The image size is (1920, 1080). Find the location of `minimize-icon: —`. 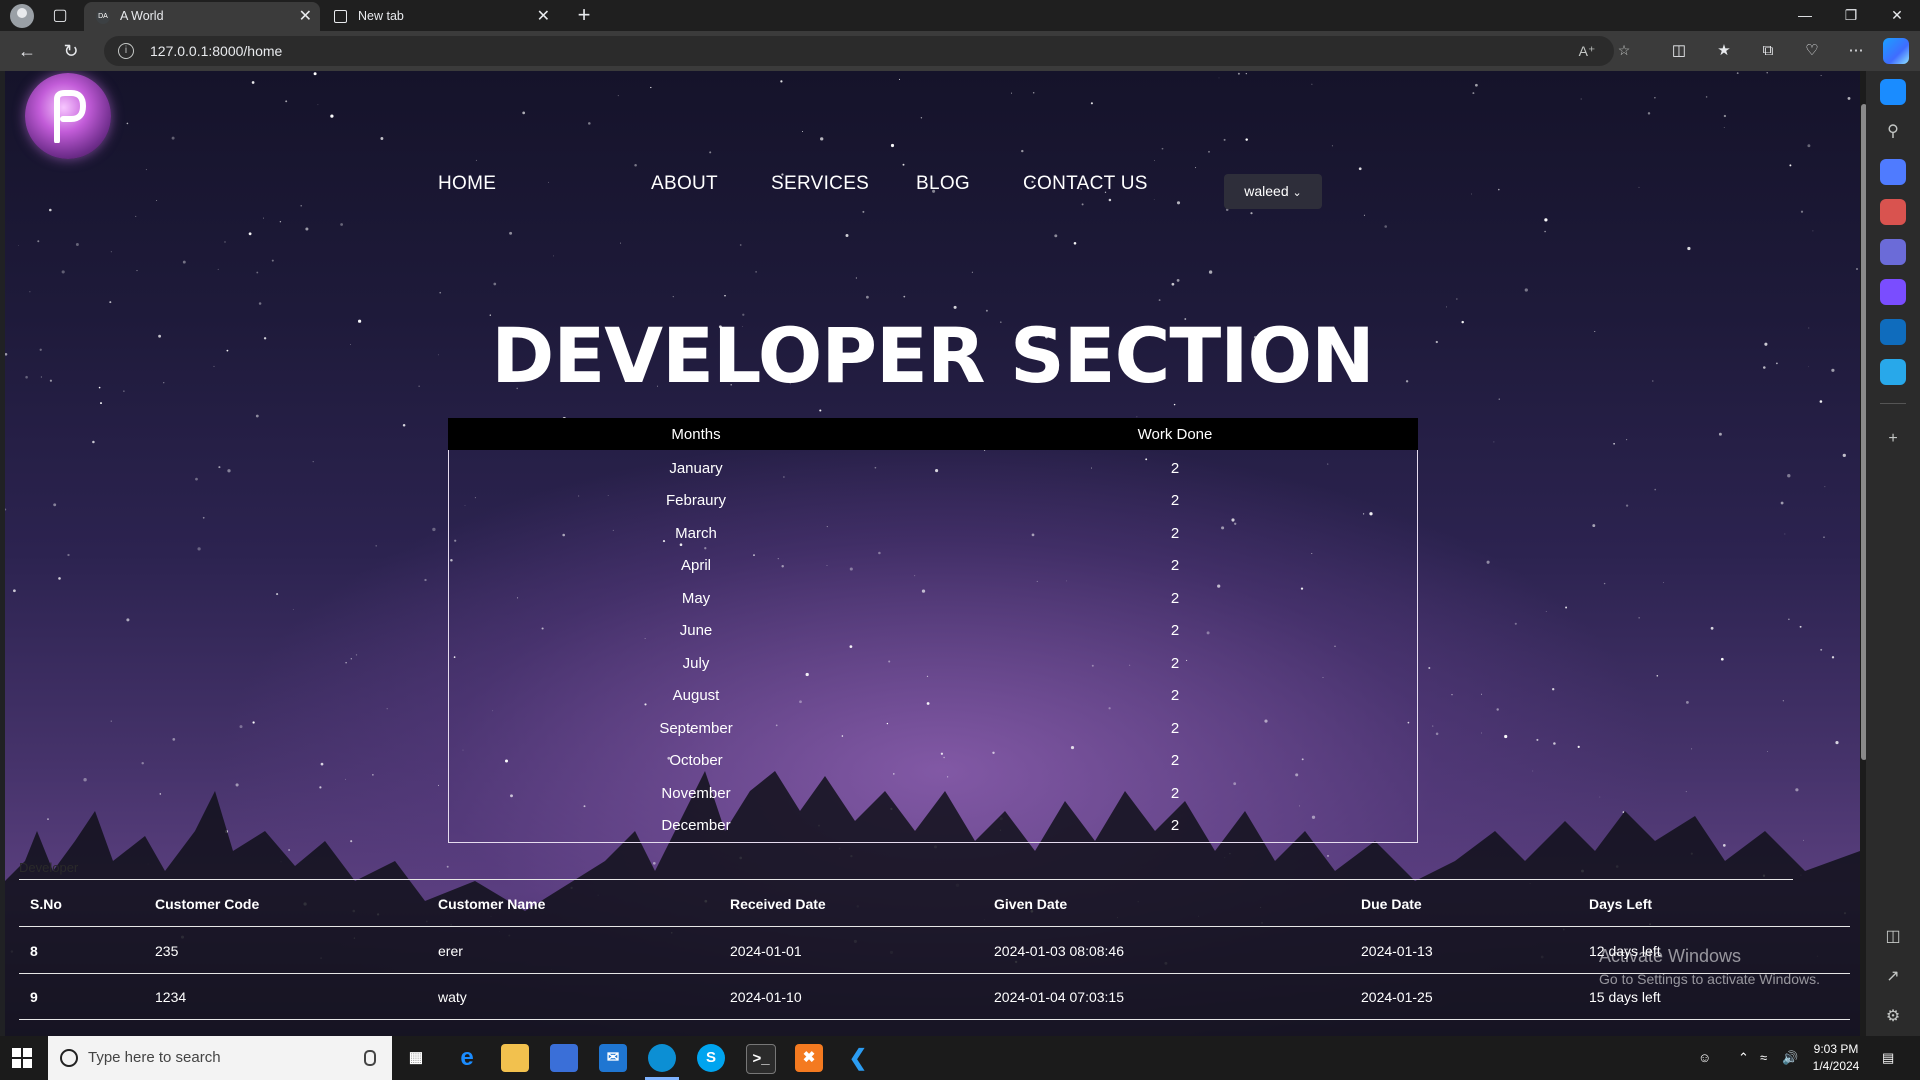

minimize-icon: — is located at coordinates (1805, 15).